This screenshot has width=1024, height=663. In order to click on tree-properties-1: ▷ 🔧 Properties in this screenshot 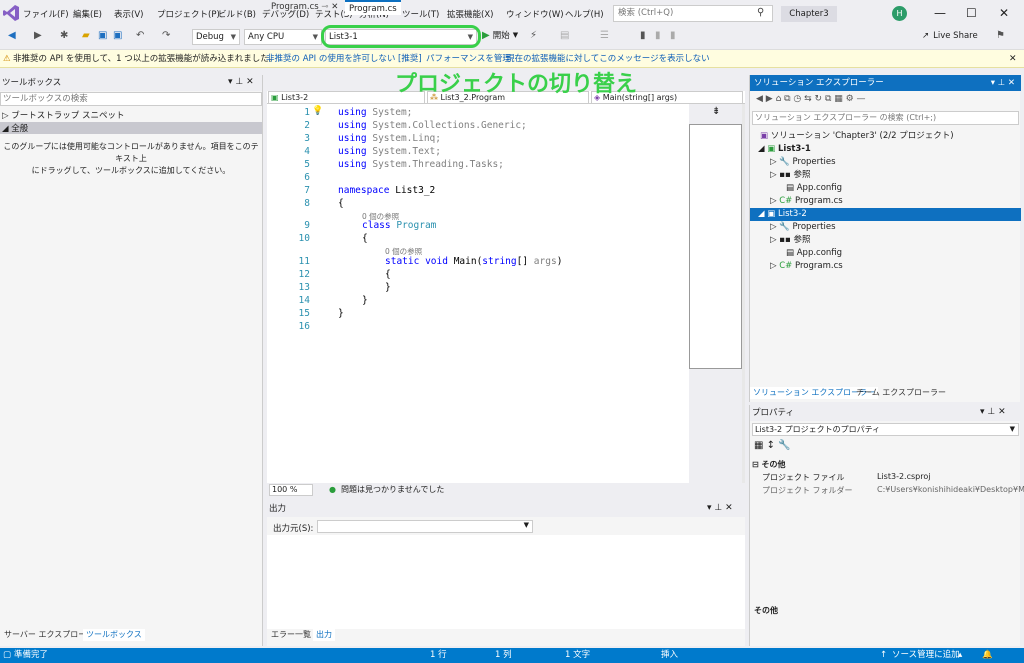, I will do `click(803, 162)`.